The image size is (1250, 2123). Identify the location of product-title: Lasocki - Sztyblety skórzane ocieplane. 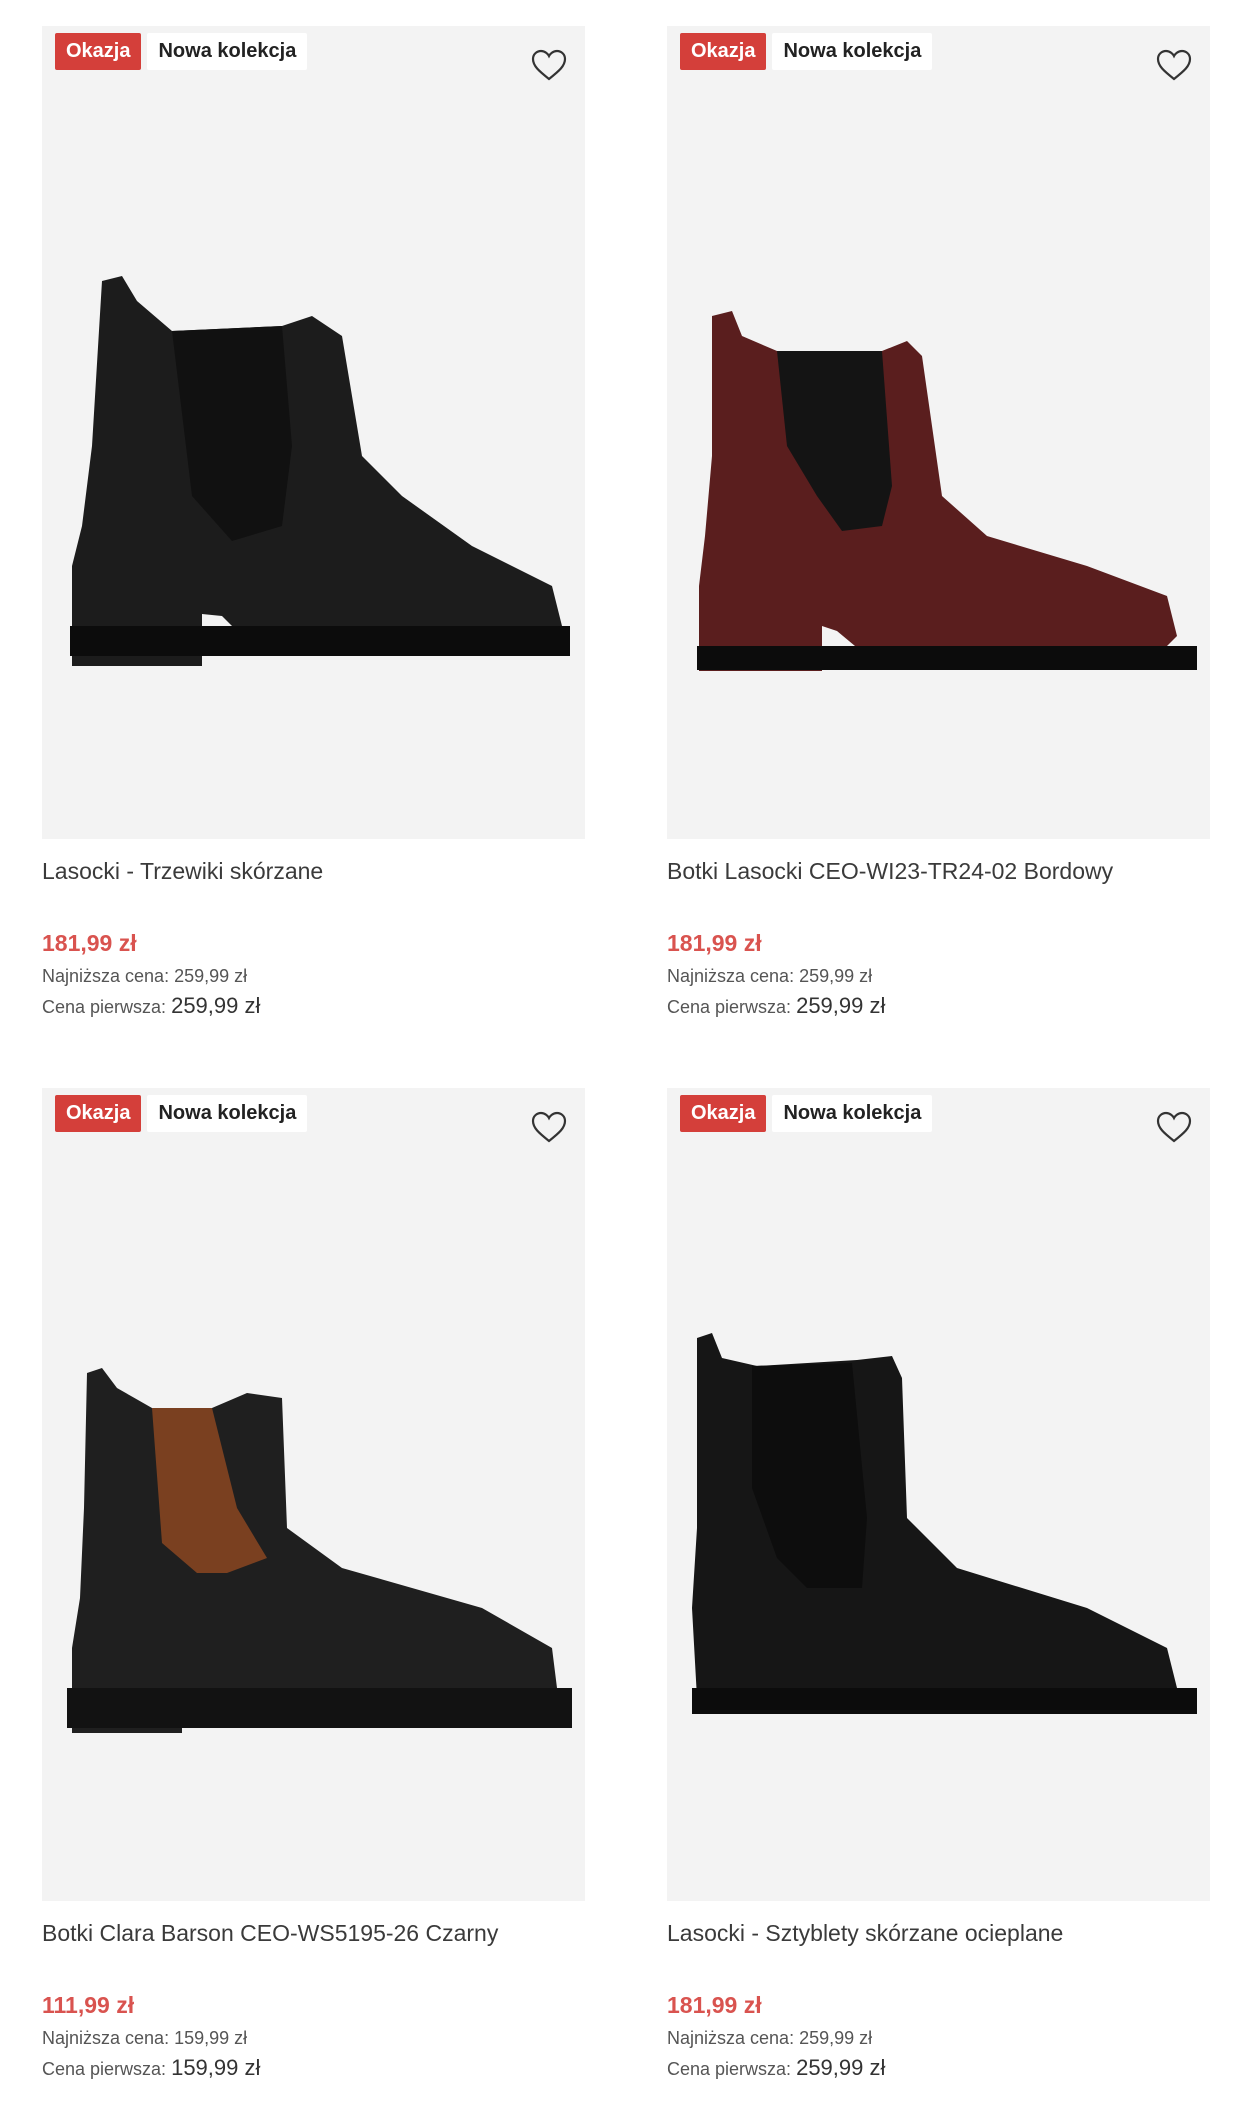
(938, 1933).